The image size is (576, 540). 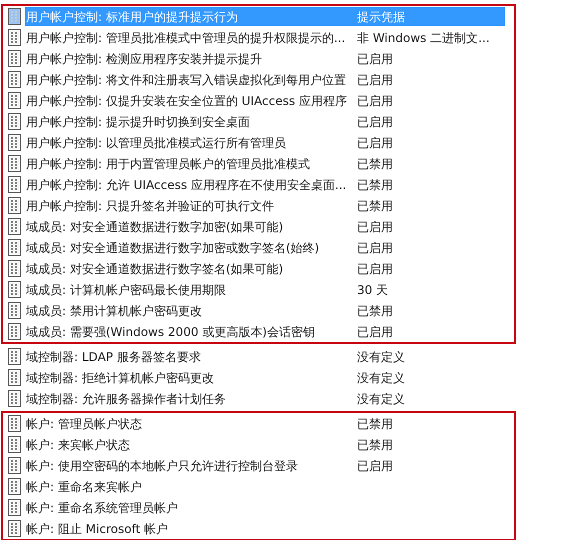 What do you see at coordinates (265, 423) in the screenshot?
I see `policy-row: 帐户: 管理员帐户状态 已禁用` at bounding box center [265, 423].